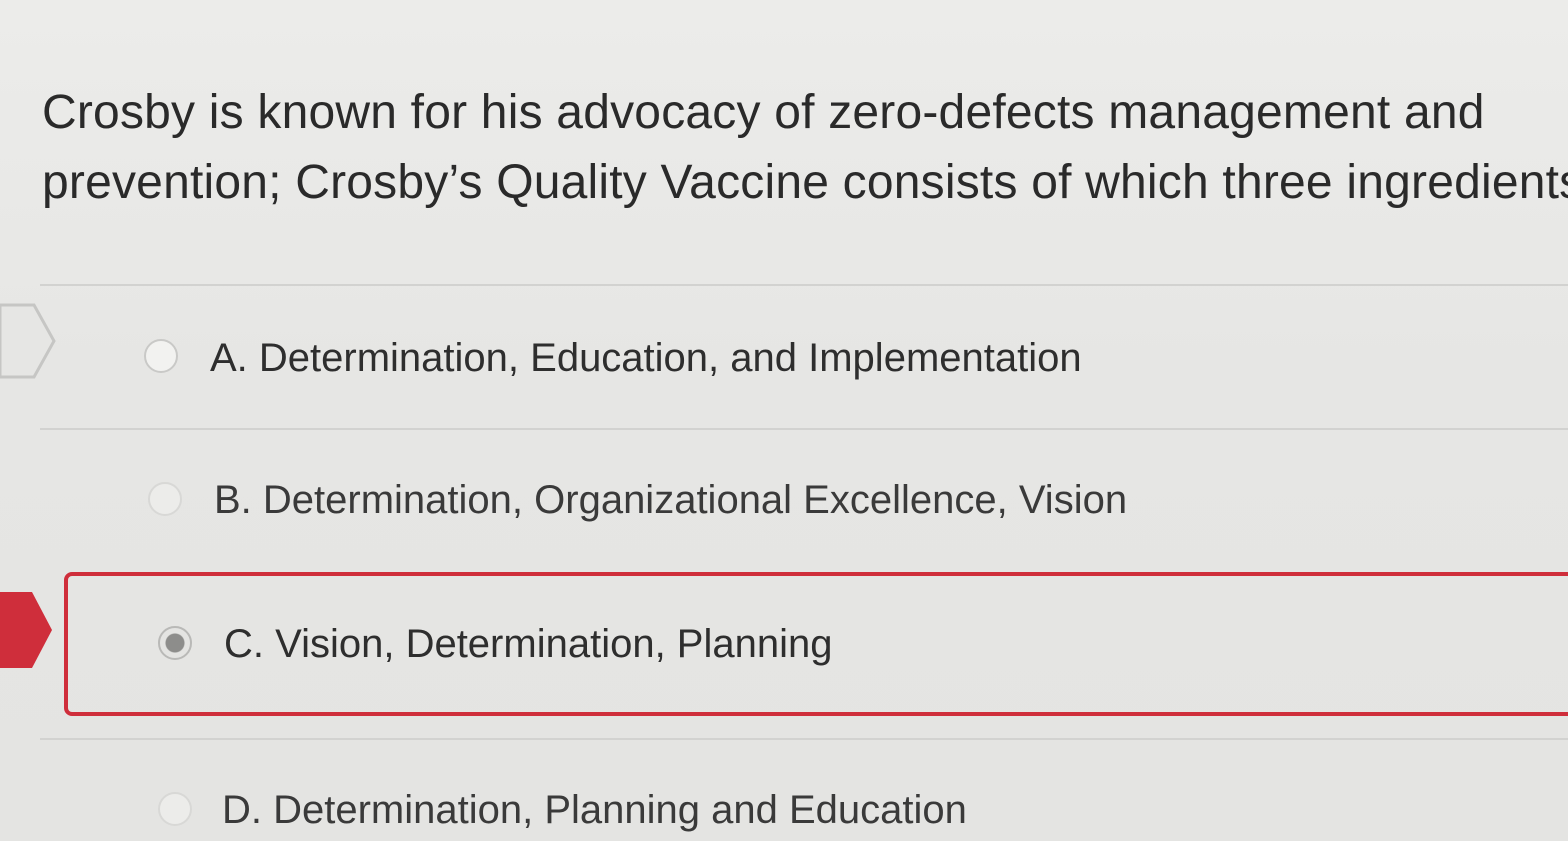  I want to click on radio-checked-icon, so click(175, 643).